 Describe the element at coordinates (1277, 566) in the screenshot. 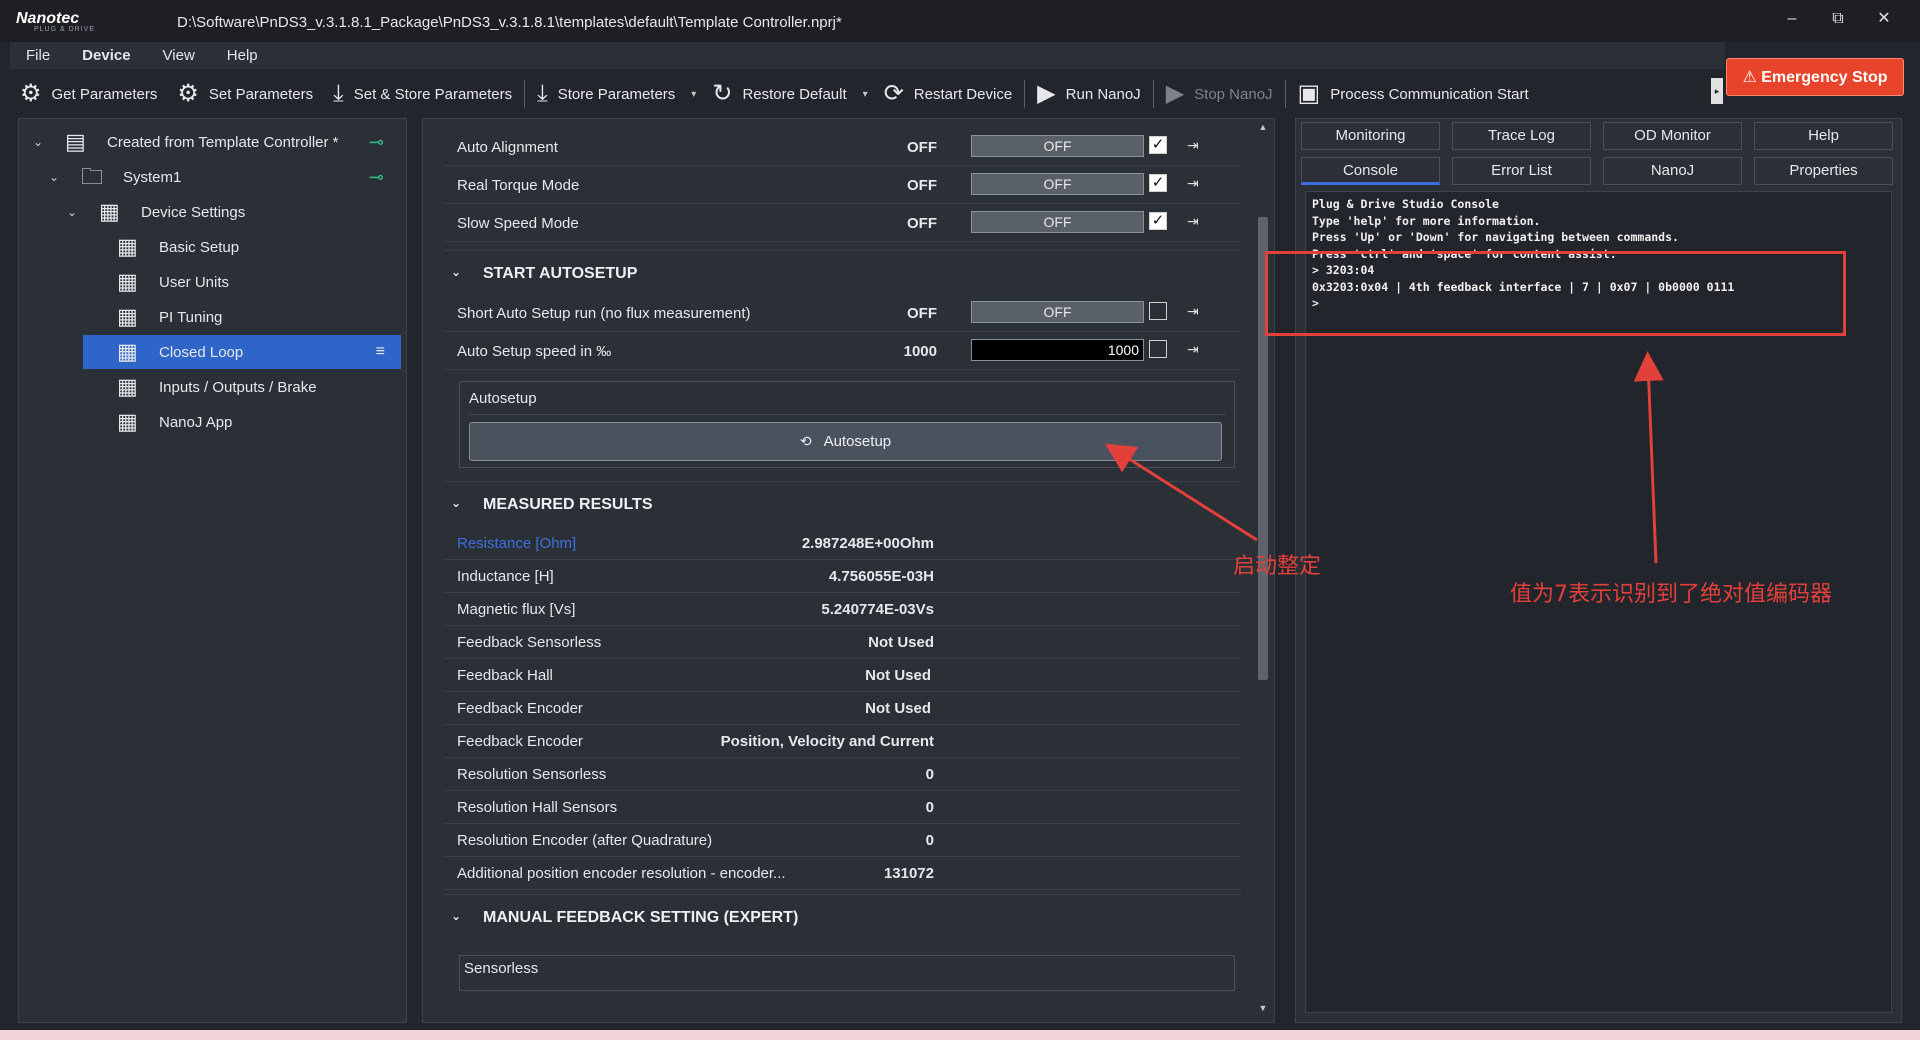

I see `annotation-start-autosetup: 启动整定` at that location.